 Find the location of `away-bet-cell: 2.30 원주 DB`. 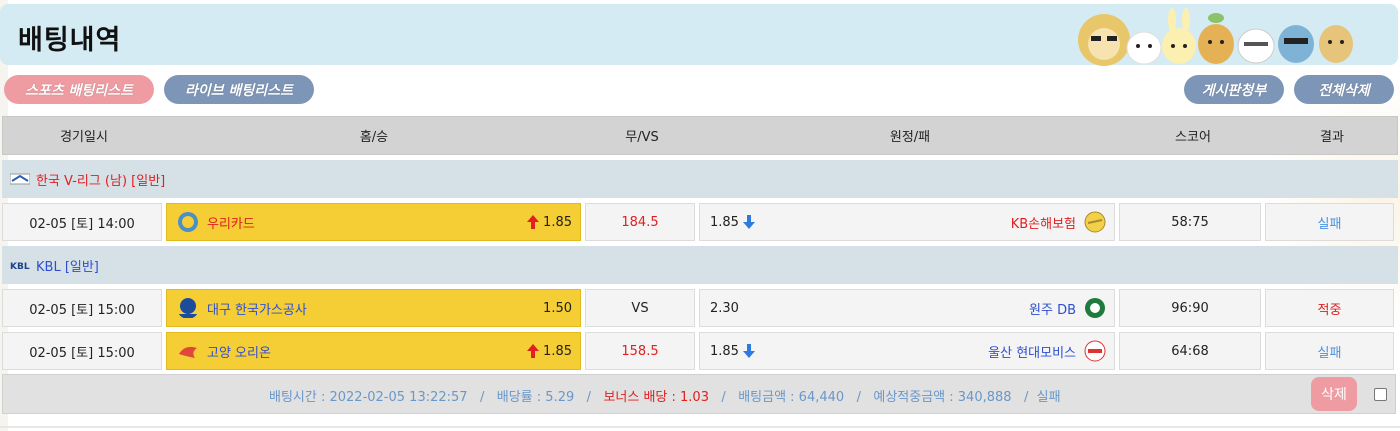

away-bet-cell: 2.30 원주 DB is located at coordinates (907, 308).